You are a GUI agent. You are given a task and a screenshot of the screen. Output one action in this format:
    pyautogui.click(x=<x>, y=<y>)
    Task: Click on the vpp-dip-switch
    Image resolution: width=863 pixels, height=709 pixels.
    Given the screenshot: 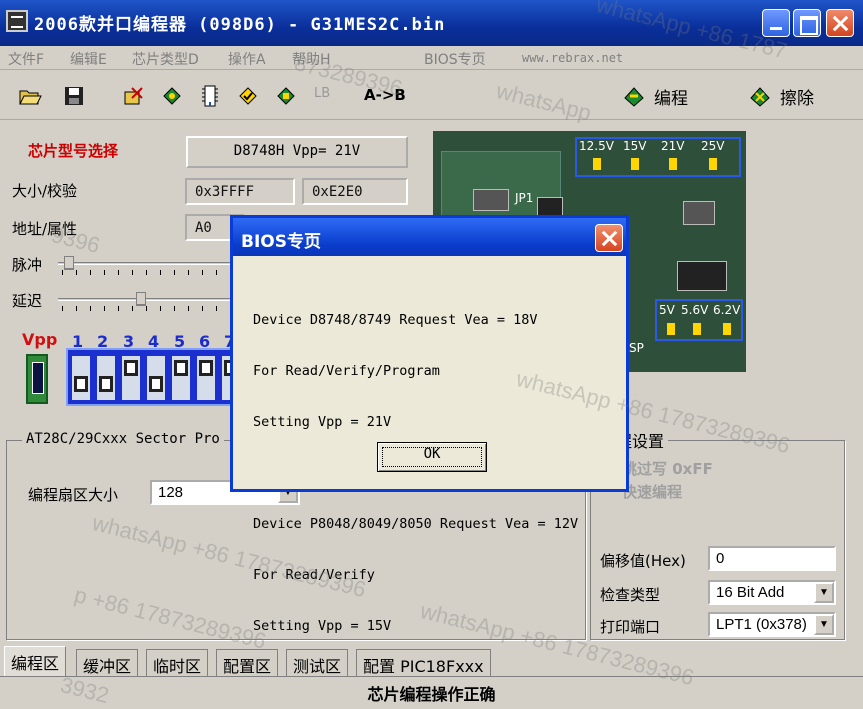 What is the action you would take?
    pyautogui.click(x=152, y=377)
    